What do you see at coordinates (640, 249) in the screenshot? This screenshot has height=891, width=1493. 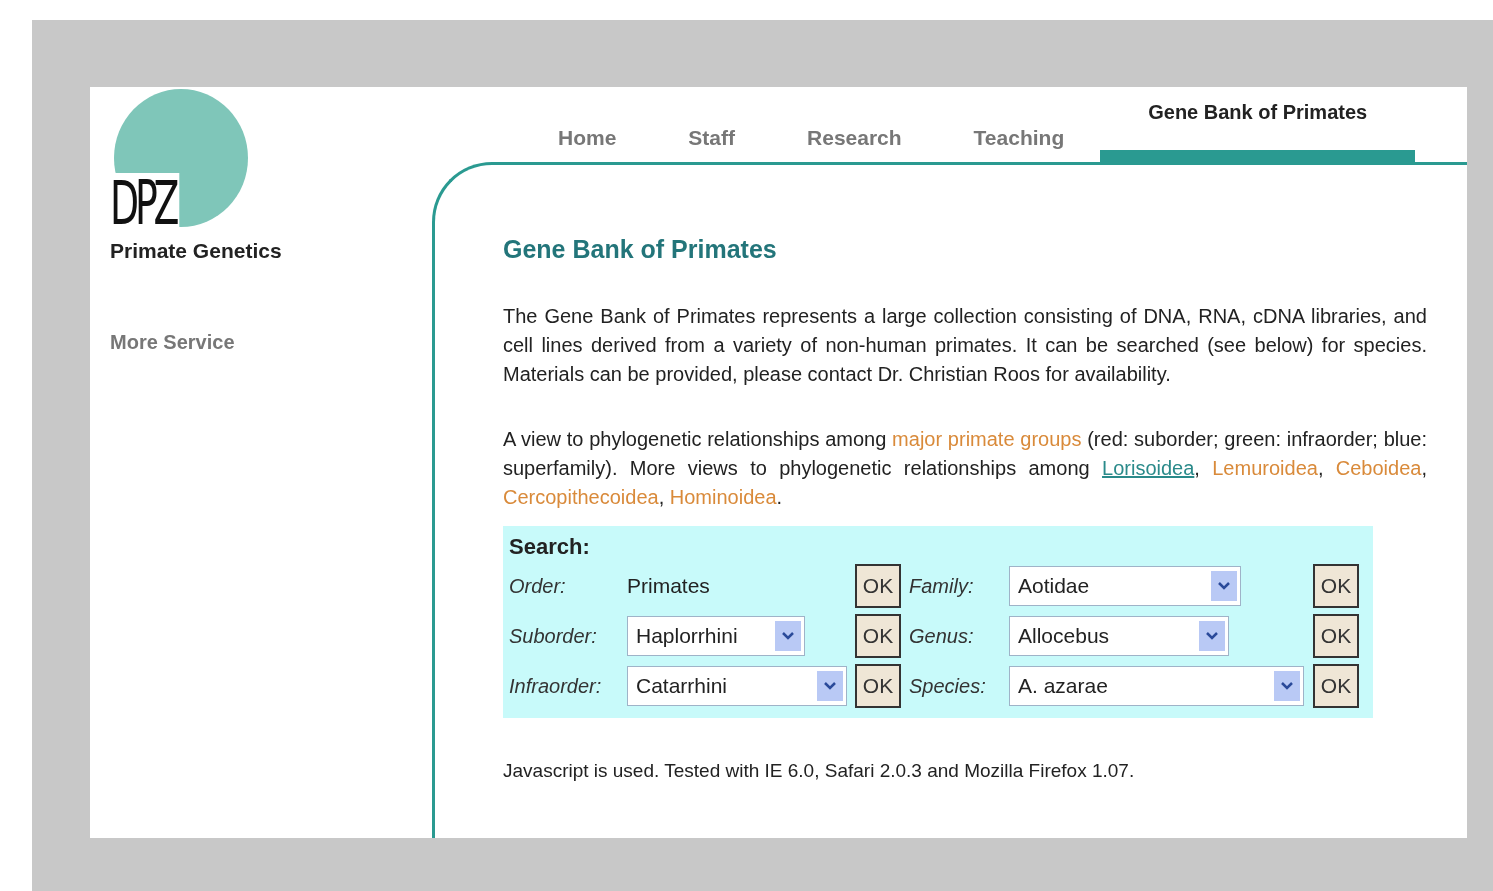 I see `page-heading: Gene Bank of Primates` at bounding box center [640, 249].